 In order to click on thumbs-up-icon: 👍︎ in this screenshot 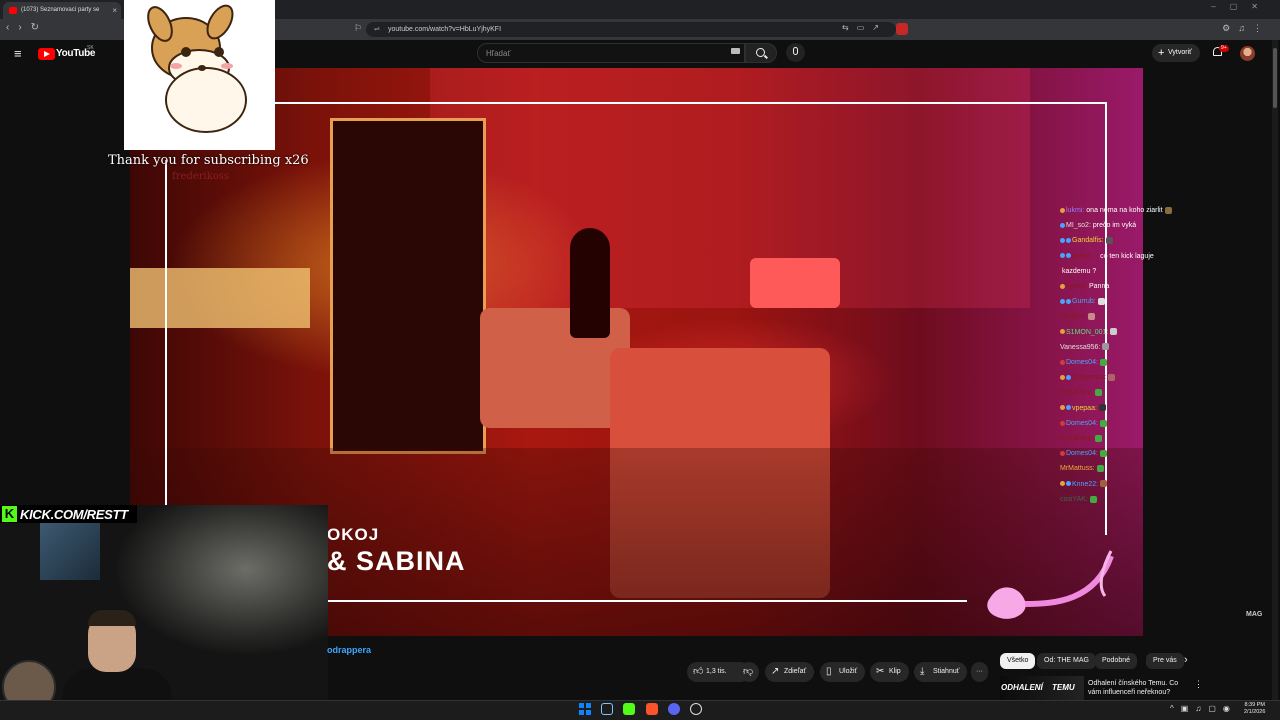, I will do `click(698, 671)`.